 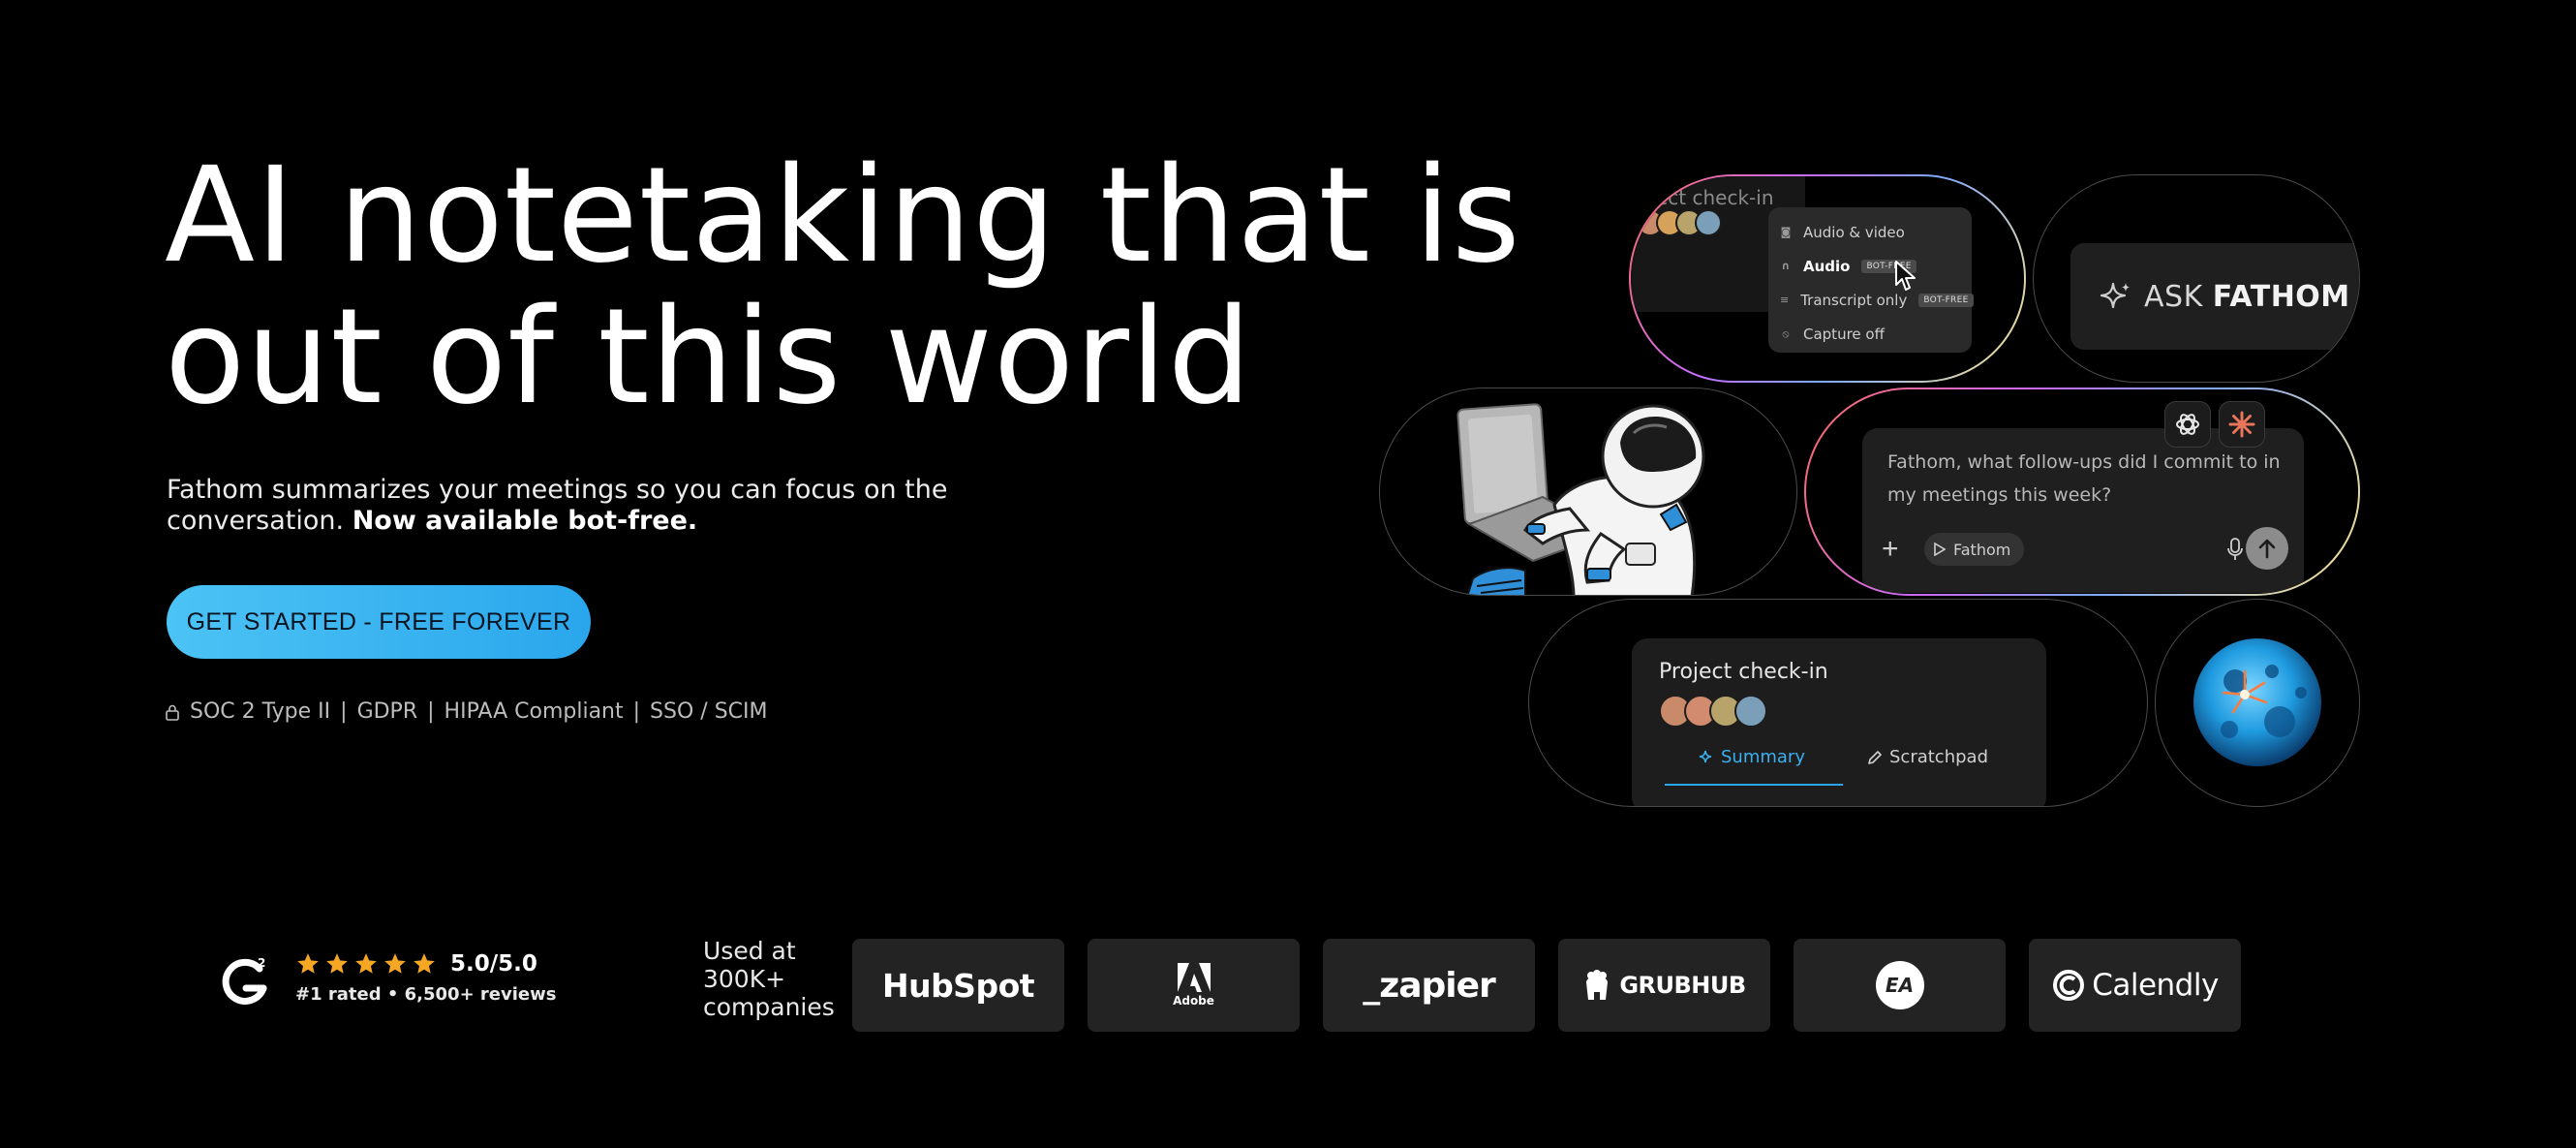 I want to click on company-name: HubSpot, so click(x=958, y=985).